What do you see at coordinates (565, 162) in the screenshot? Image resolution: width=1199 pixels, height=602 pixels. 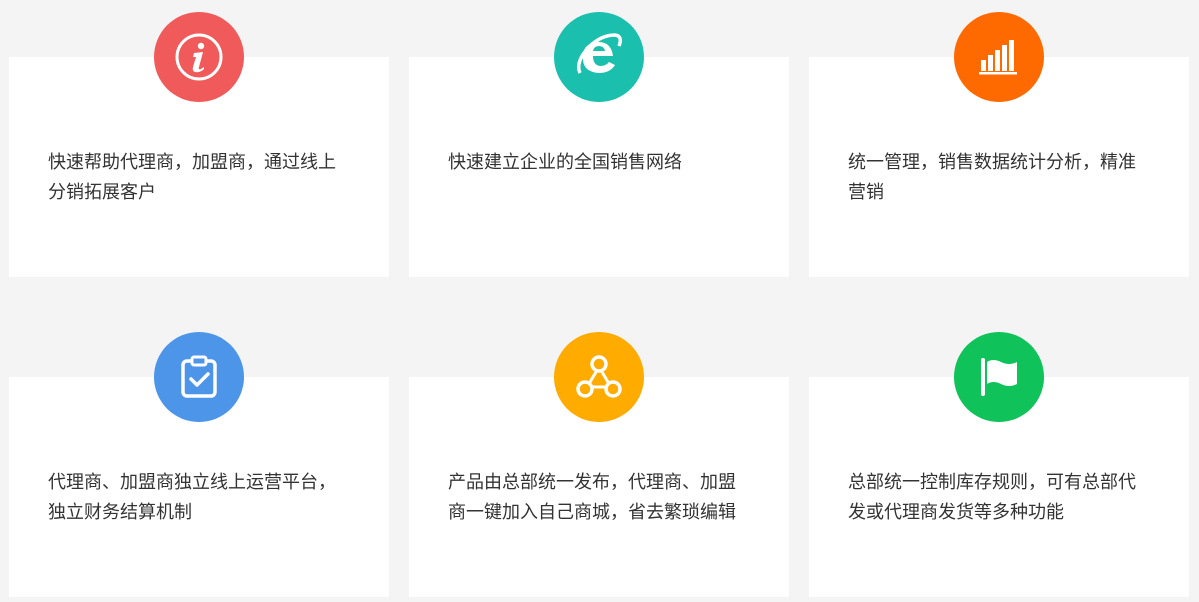 I see `feature-text: 快速建立企业的全国销售网络` at bounding box center [565, 162].